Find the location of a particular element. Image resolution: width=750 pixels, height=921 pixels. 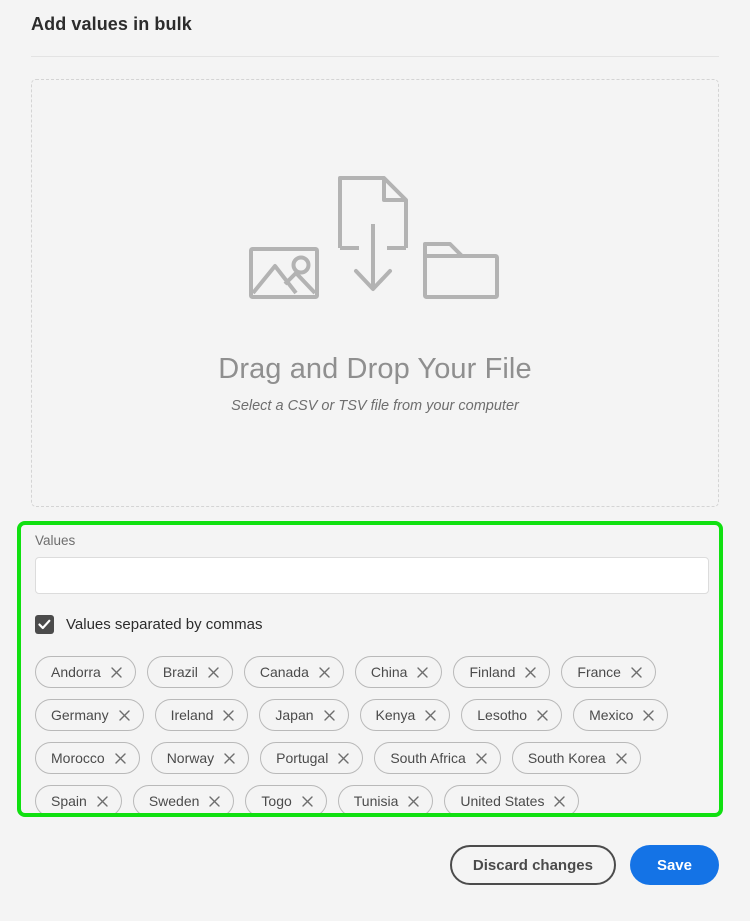

check-icon is located at coordinates (44, 624).